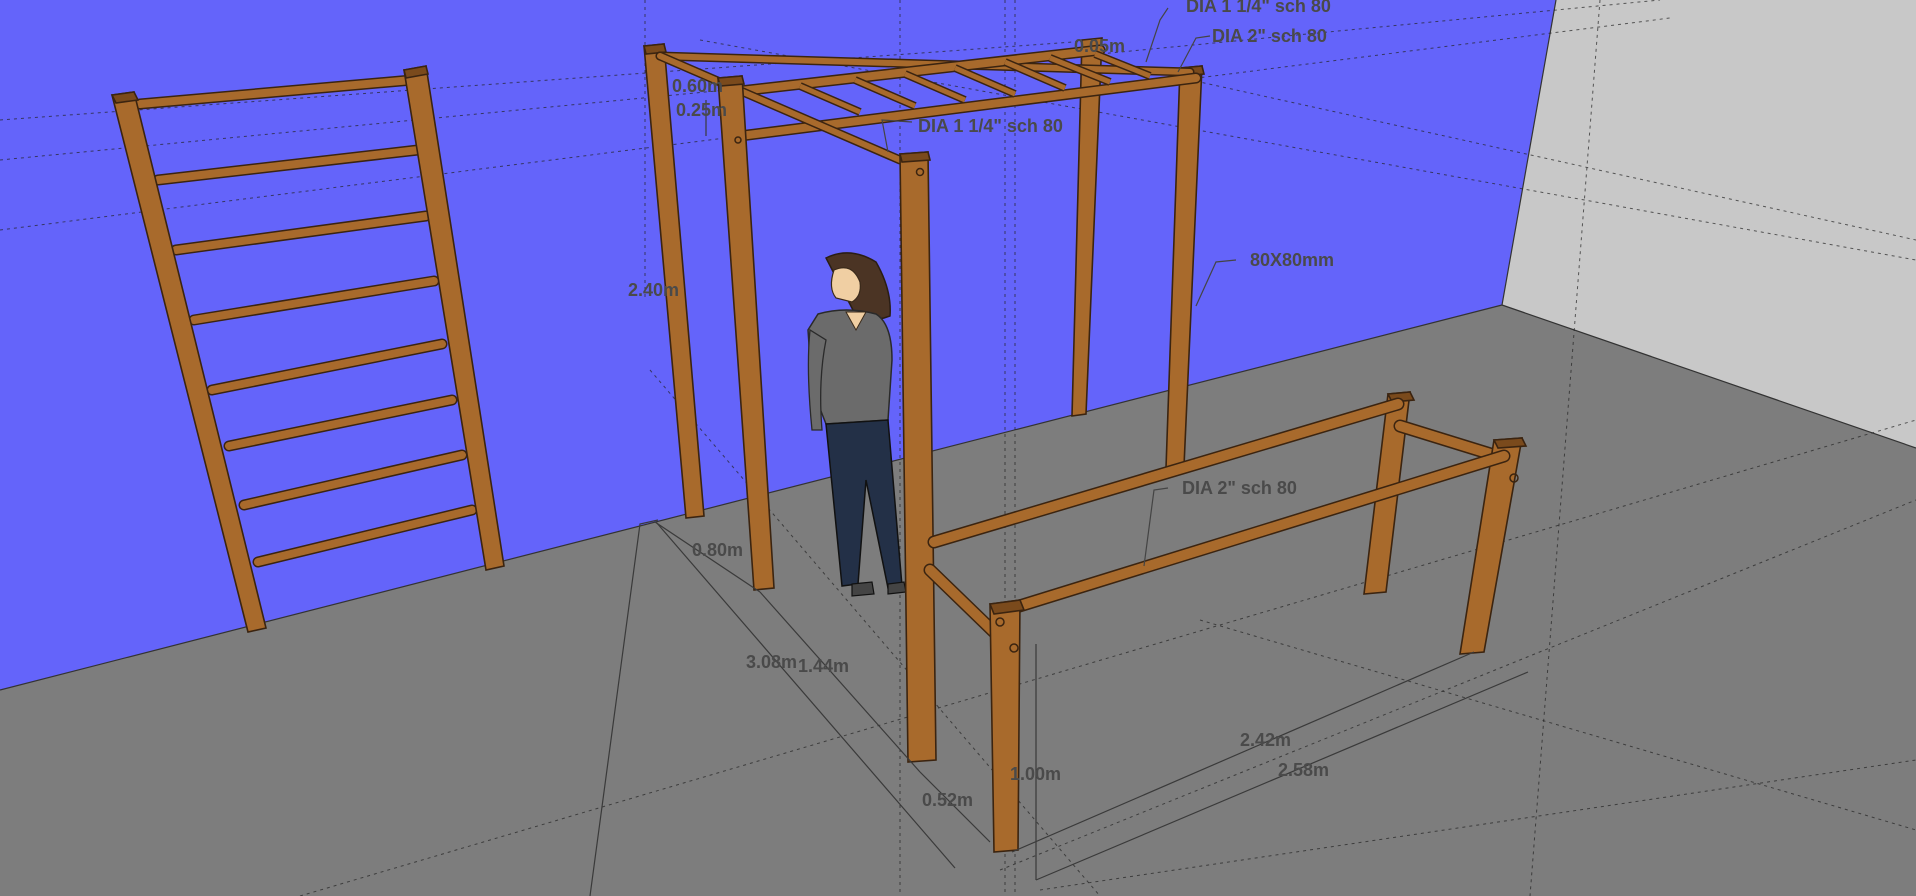 The height and width of the screenshot is (896, 1916). Describe the element at coordinates (1239, 488) in the screenshot. I see `label-parallel-bar-rail: DIA 2" sch 80` at that location.